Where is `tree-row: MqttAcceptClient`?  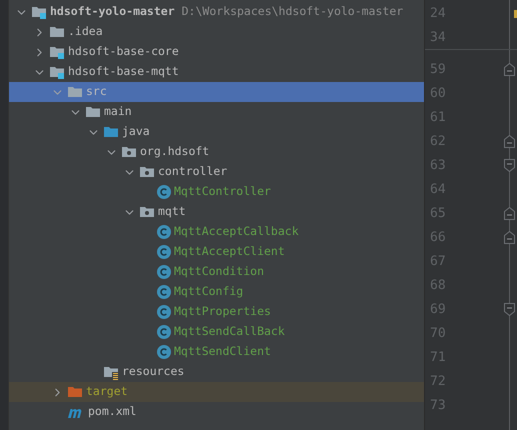 tree-row: MqttAcceptClient is located at coordinates (216, 252).